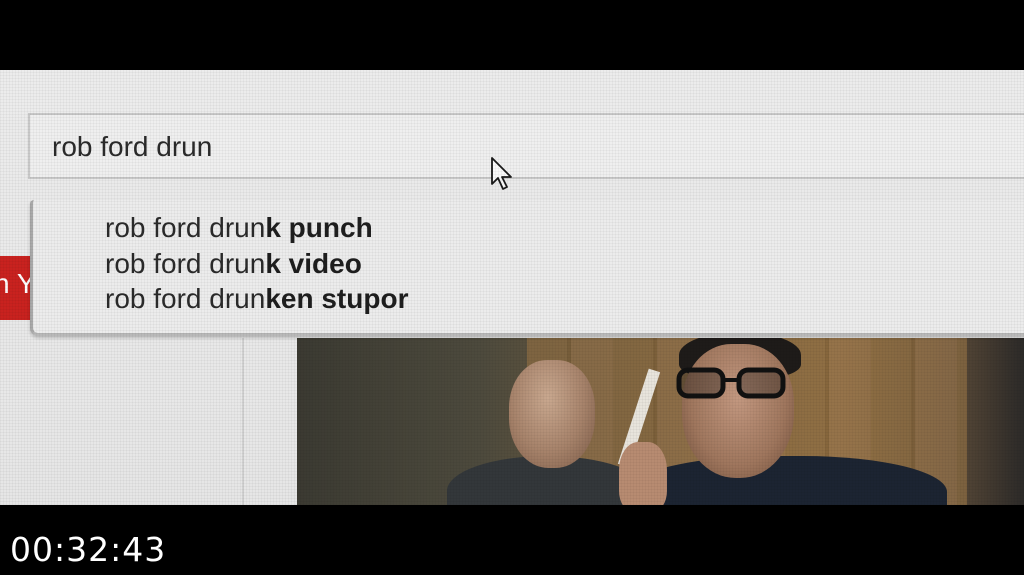 This screenshot has height=575, width=1024. What do you see at coordinates (552, 414) in the screenshot?
I see `video-person-left-head` at bounding box center [552, 414].